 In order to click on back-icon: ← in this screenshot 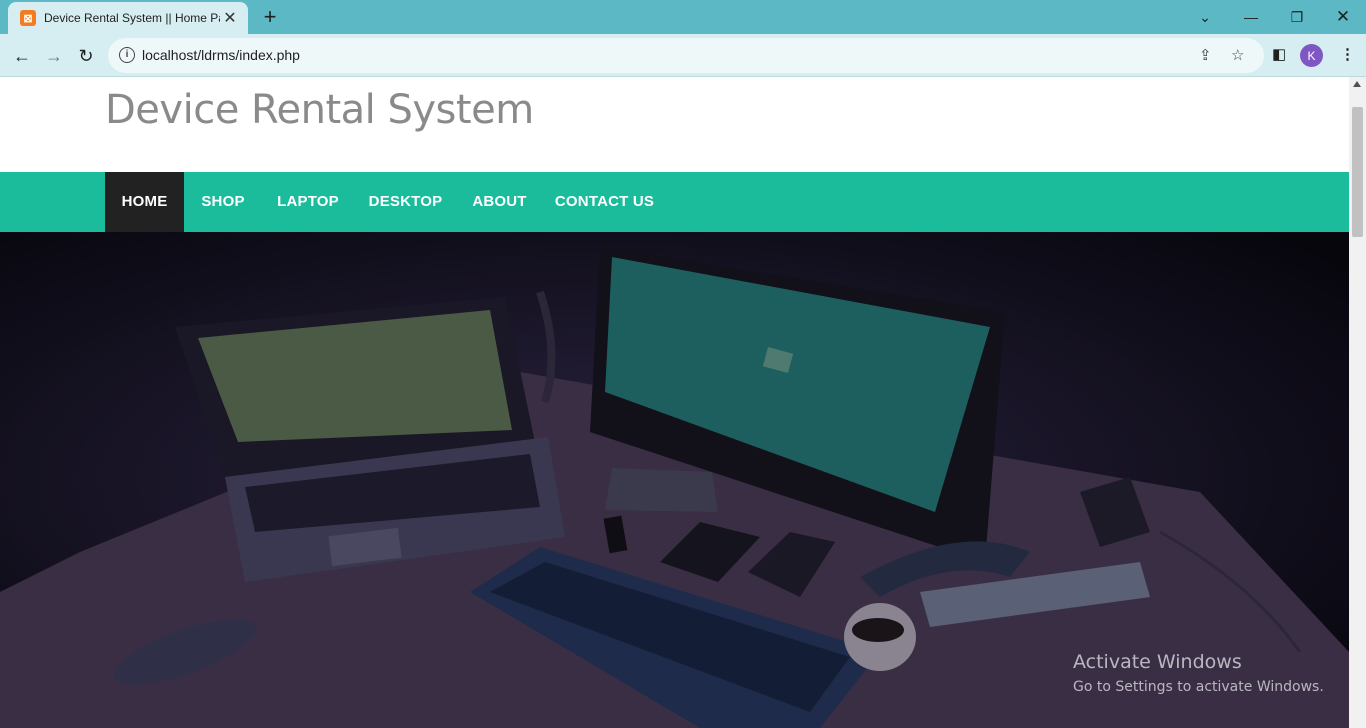, I will do `click(22, 56)`.